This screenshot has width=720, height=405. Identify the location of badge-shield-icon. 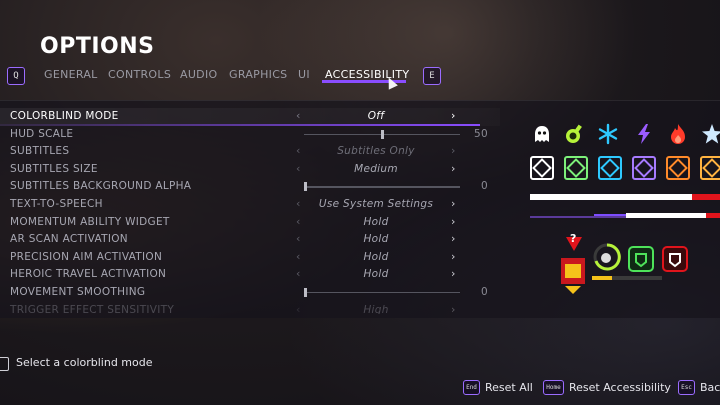
(573, 276).